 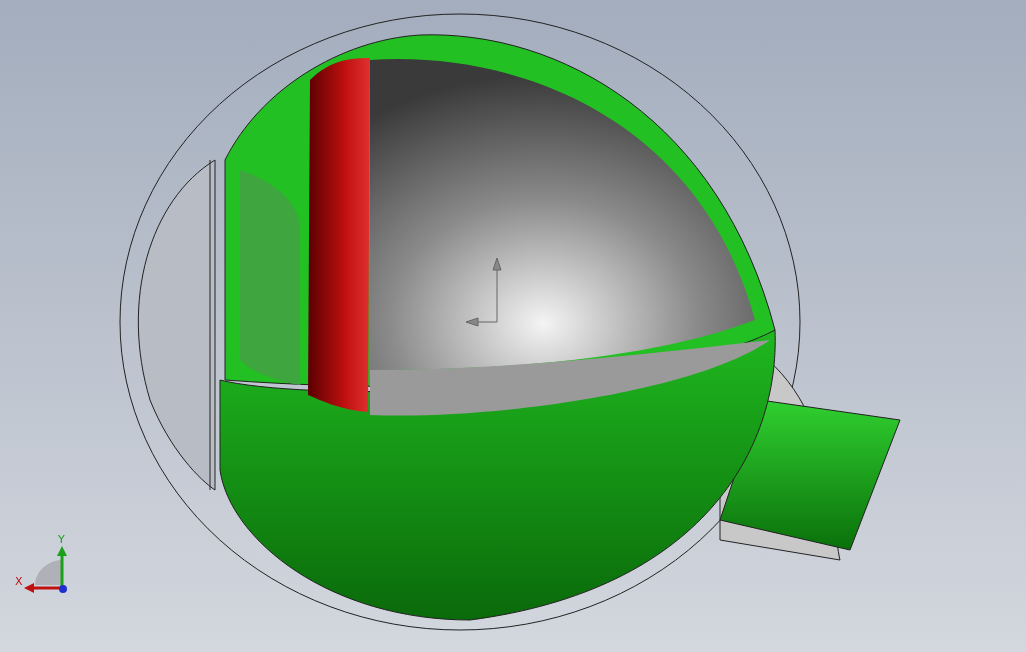 What do you see at coordinates (61, 539) in the screenshot?
I see `y-axis-label: Y` at bounding box center [61, 539].